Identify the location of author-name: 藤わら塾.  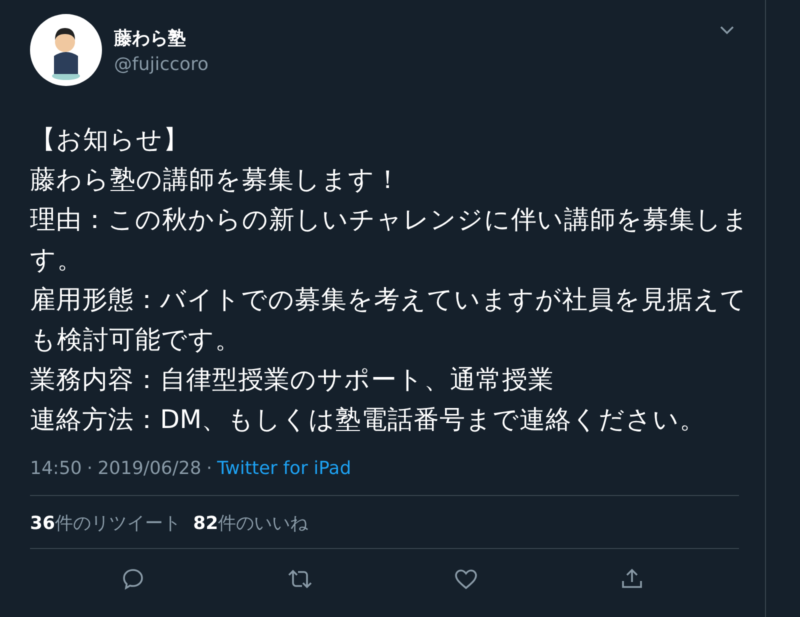
(416, 38).